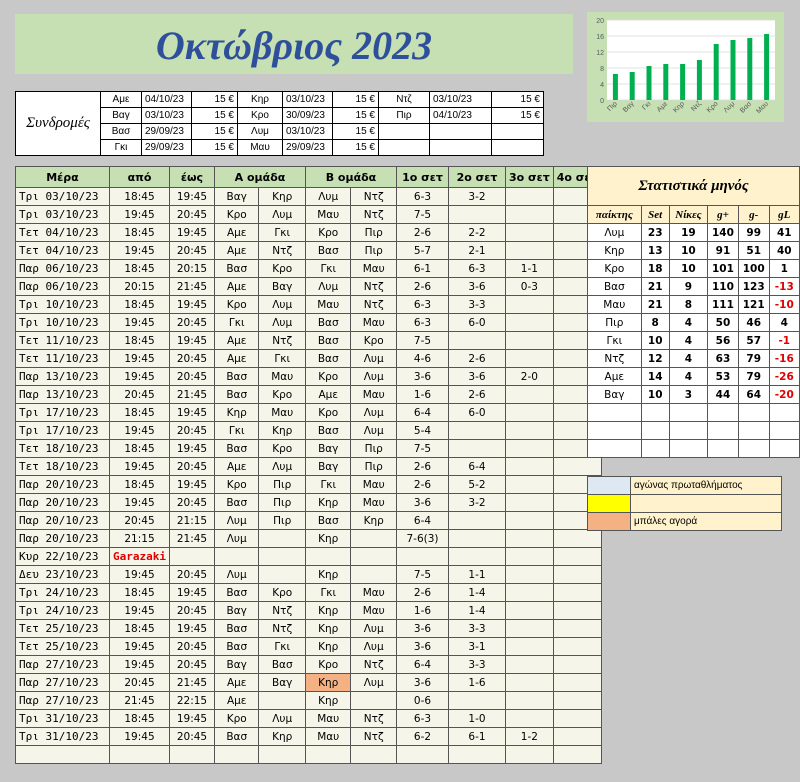  What do you see at coordinates (62, 556) in the screenshot?
I see `day-cell: Κυρ 22/10/23` at bounding box center [62, 556].